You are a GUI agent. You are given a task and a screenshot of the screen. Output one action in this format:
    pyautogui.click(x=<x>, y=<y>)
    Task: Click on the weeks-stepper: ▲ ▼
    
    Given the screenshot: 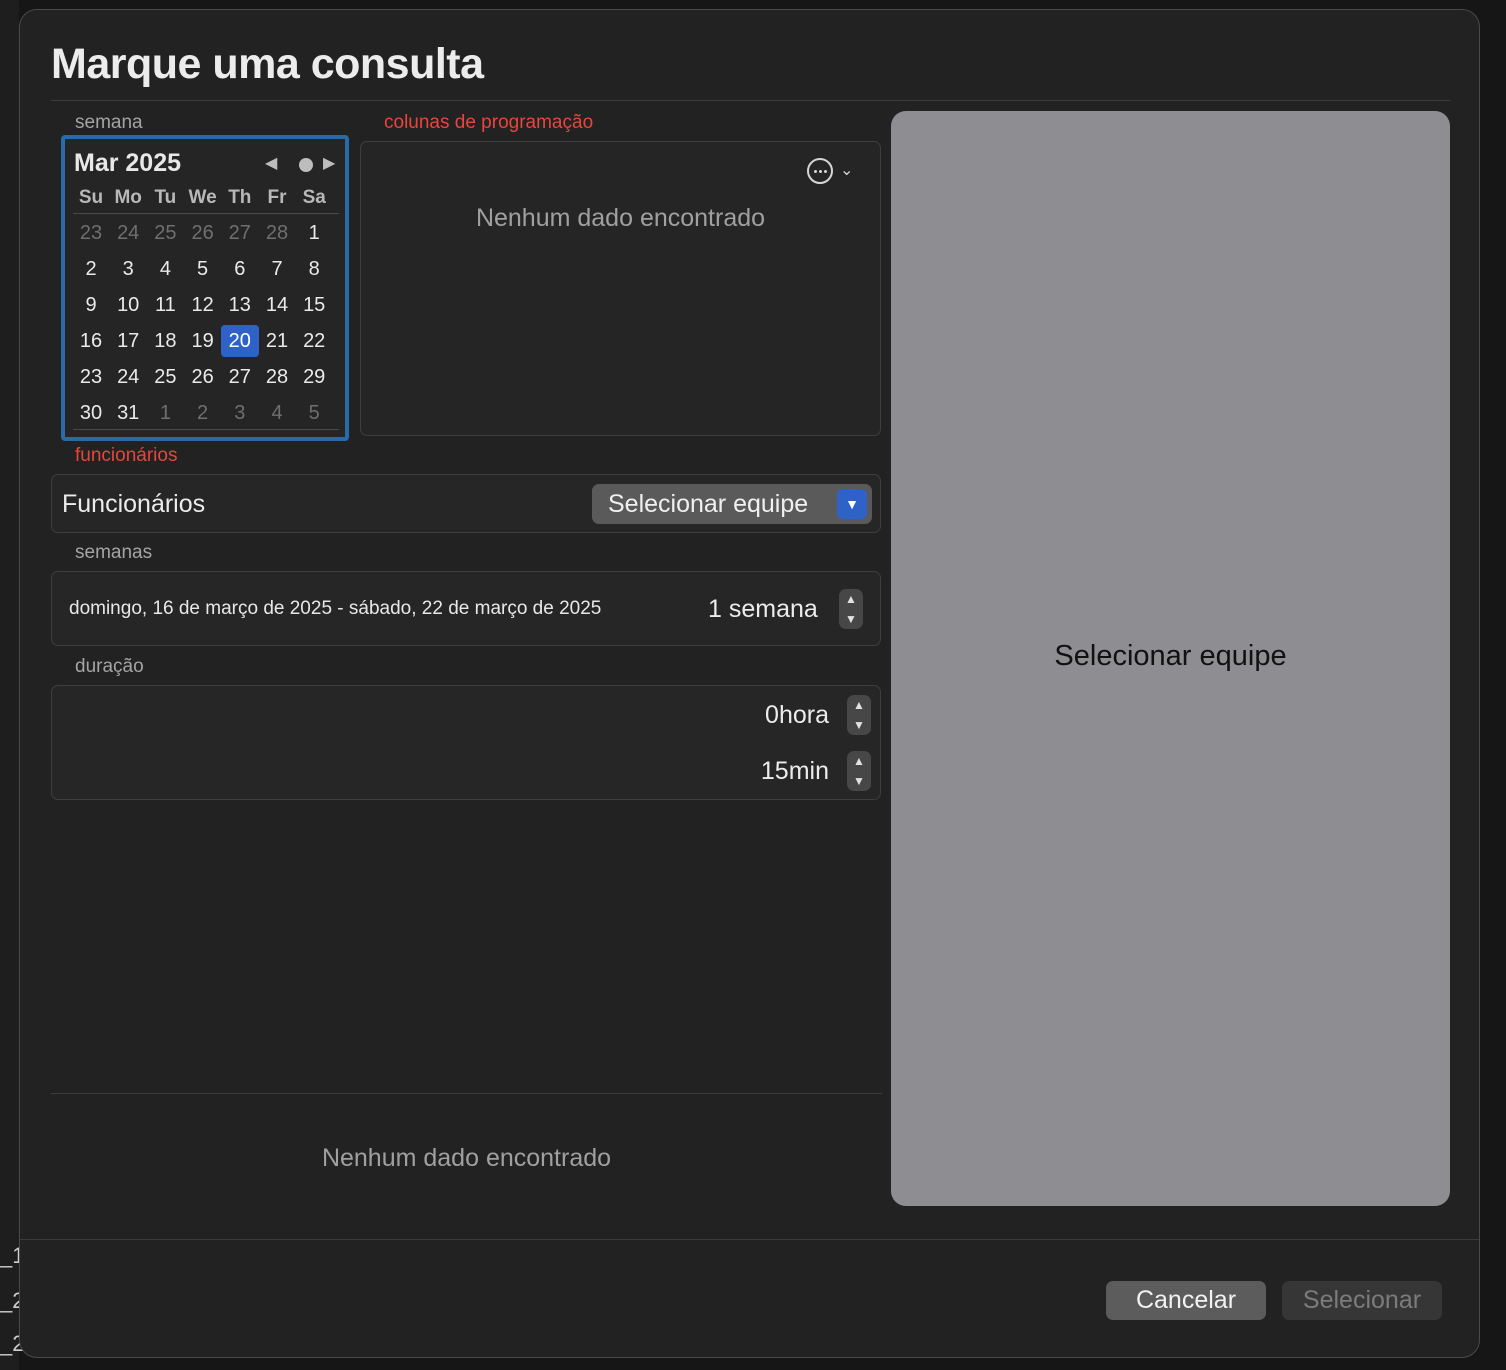 What is the action you would take?
    pyautogui.click(x=851, y=609)
    